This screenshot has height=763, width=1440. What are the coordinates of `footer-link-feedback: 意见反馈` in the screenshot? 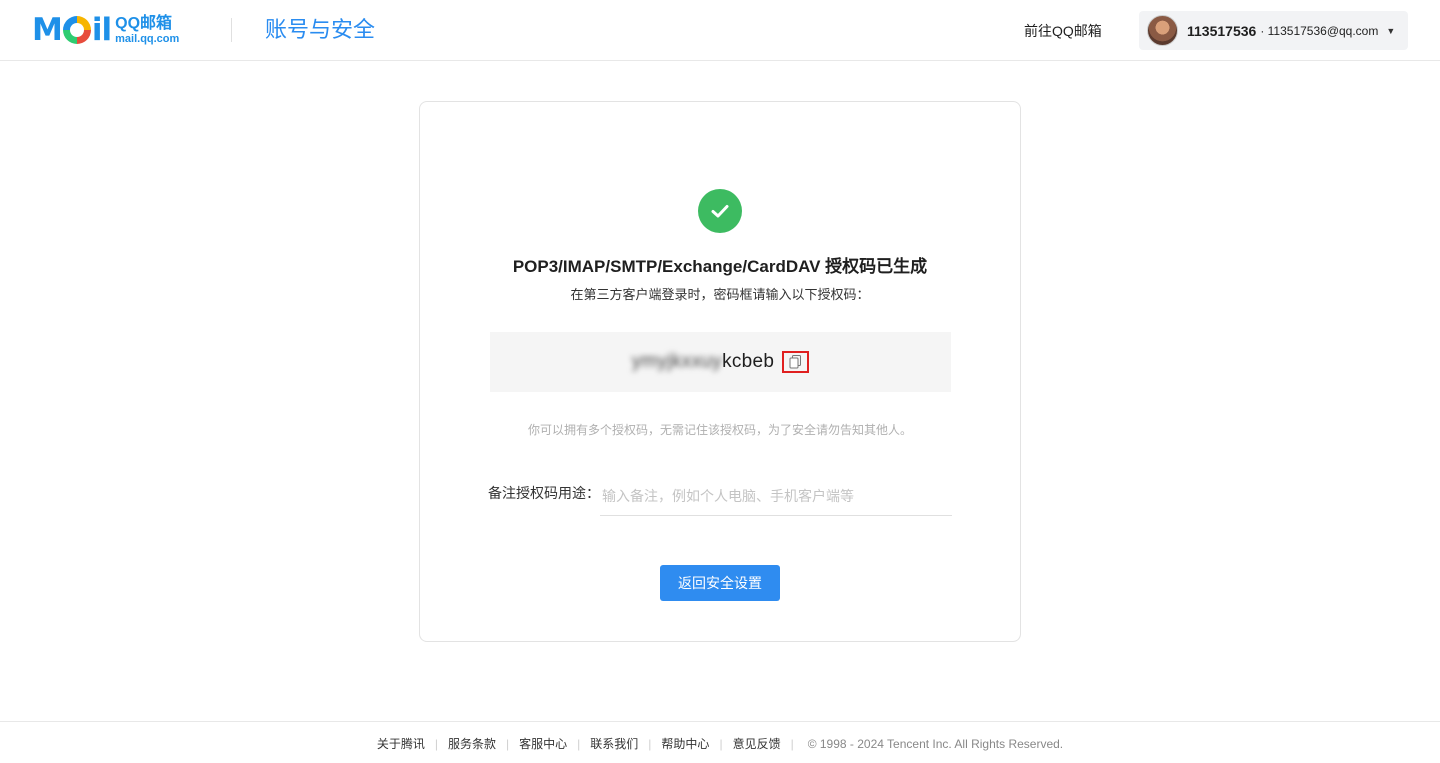 It's located at (757, 744).